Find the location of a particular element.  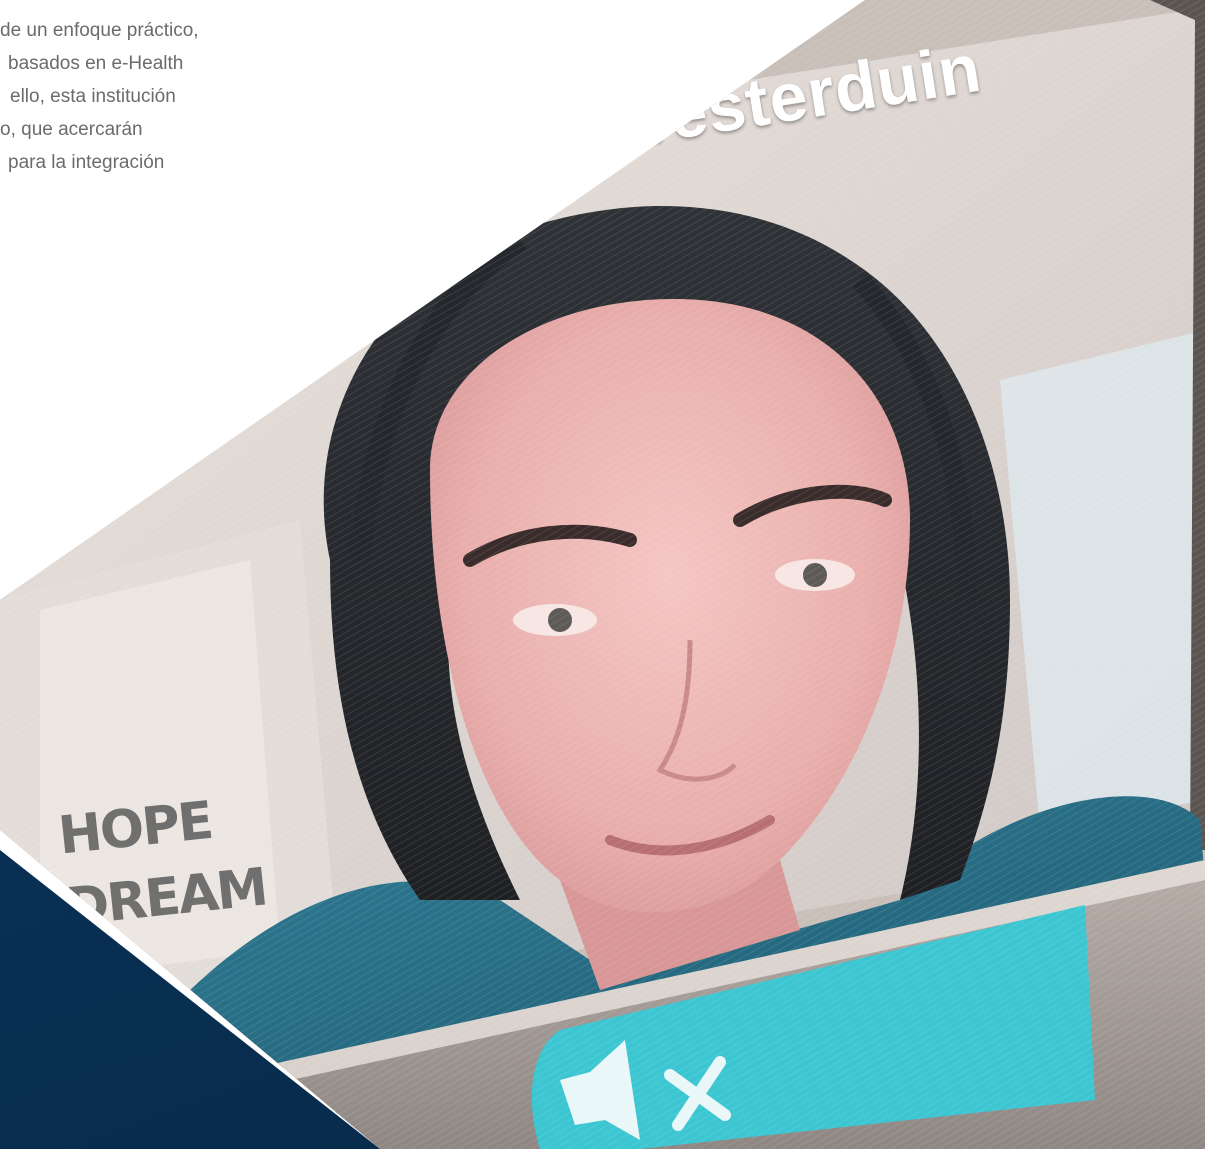

mute-button is located at coordinates (605, 1079).